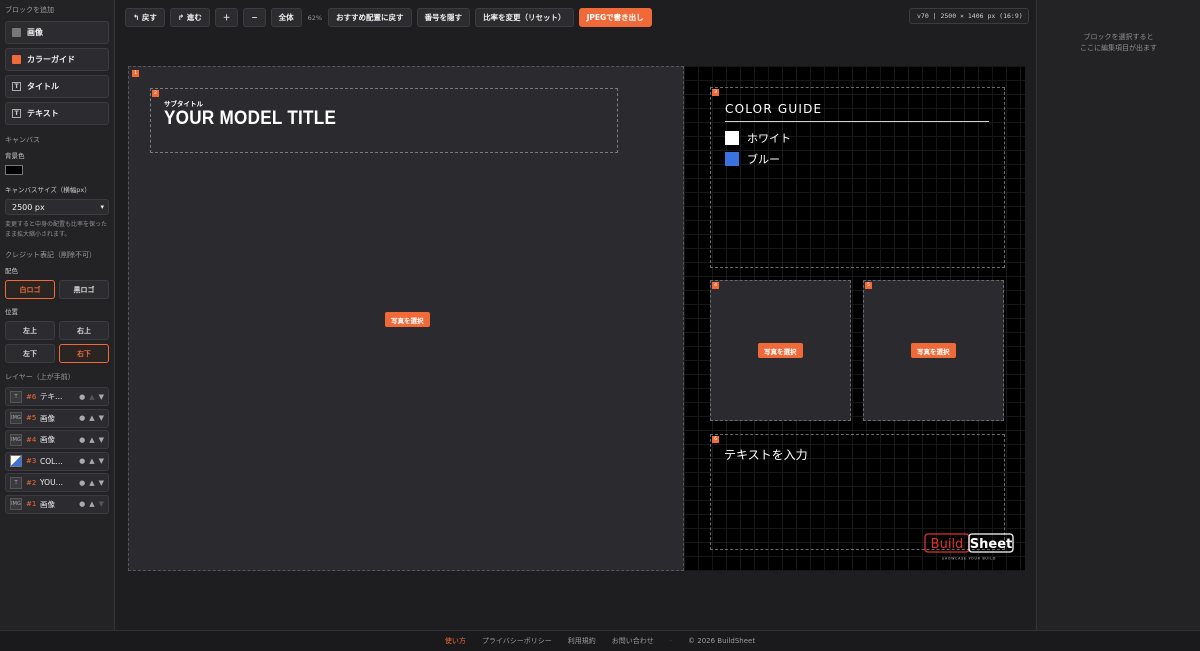 The image size is (1200, 651). What do you see at coordinates (16, 396) in the screenshot?
I see `text-layer-icon: T` at bounding box center [16, 396].